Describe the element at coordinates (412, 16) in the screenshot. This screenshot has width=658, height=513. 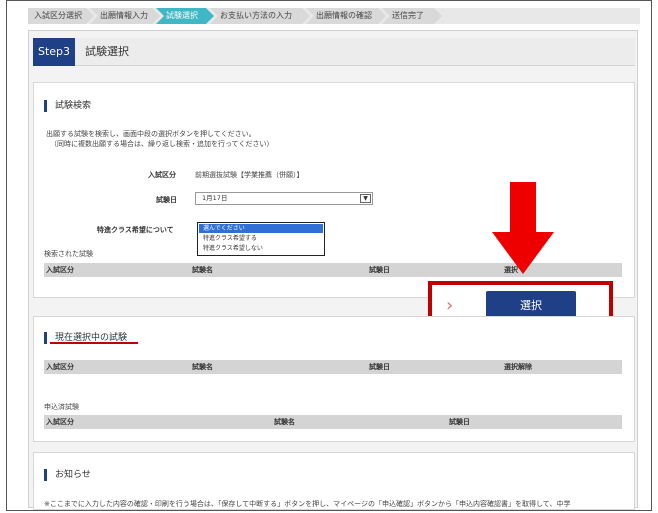
I see `step-complete: 送信完了` at that location.